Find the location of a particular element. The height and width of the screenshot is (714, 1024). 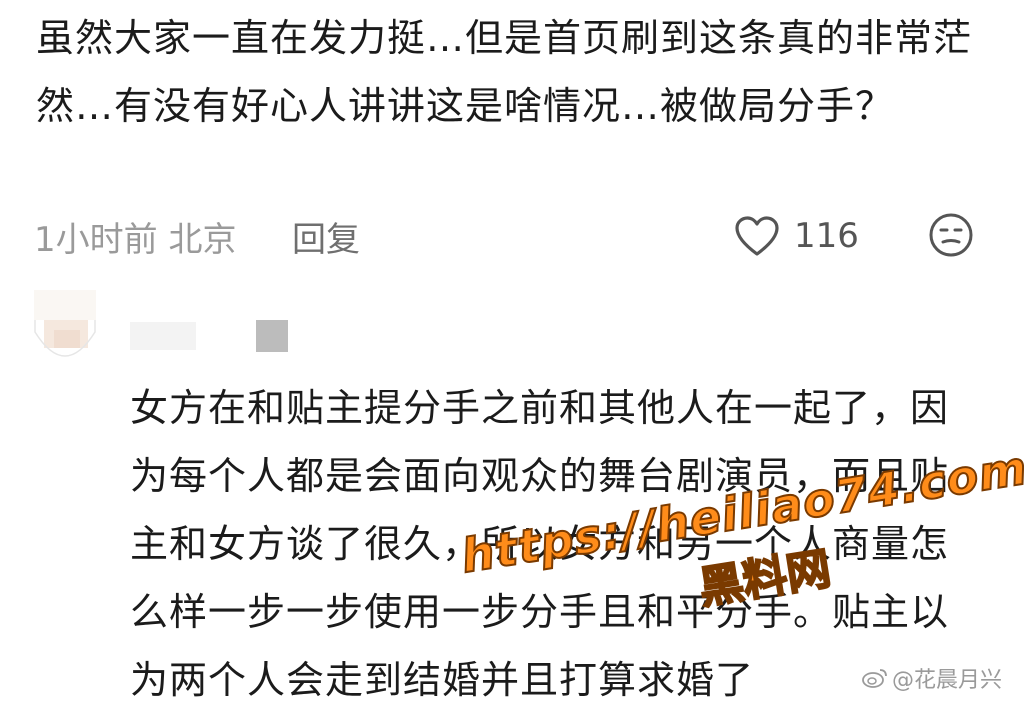

heart-outline-icon is located at coordinates (757, 236).